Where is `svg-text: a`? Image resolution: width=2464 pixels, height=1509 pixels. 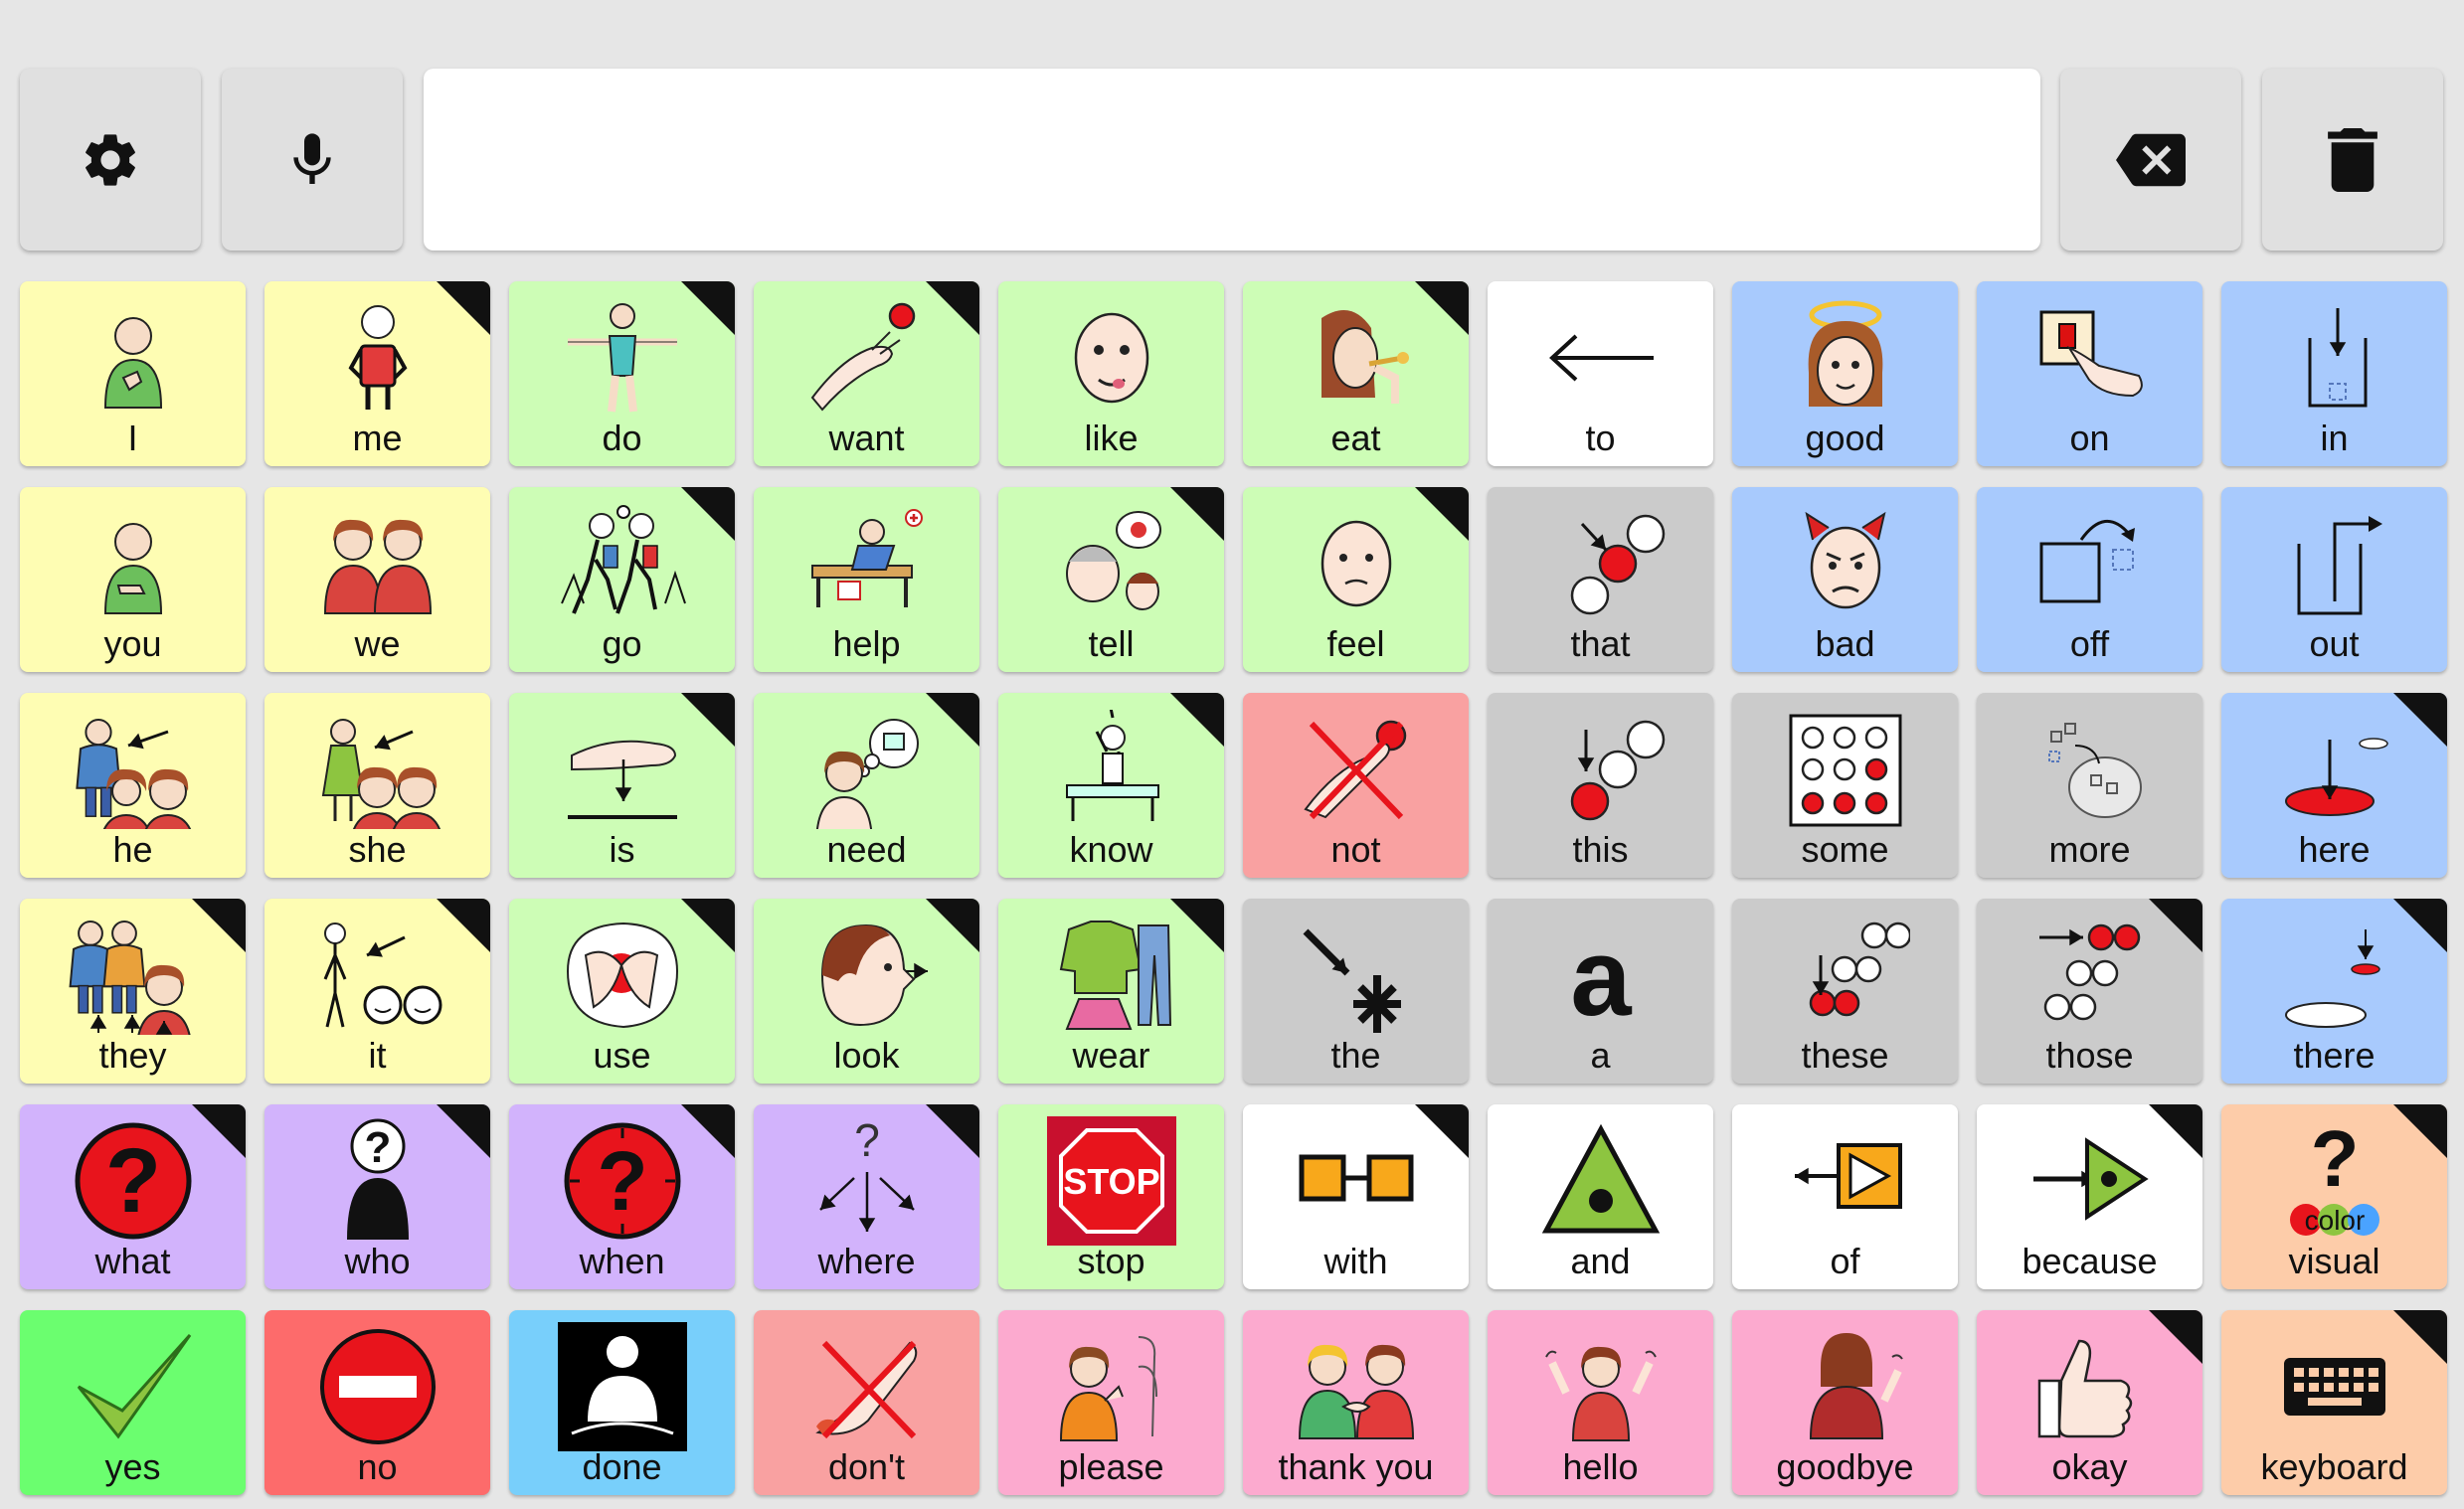
svg-text: a is located at coordinates (1601, 976).